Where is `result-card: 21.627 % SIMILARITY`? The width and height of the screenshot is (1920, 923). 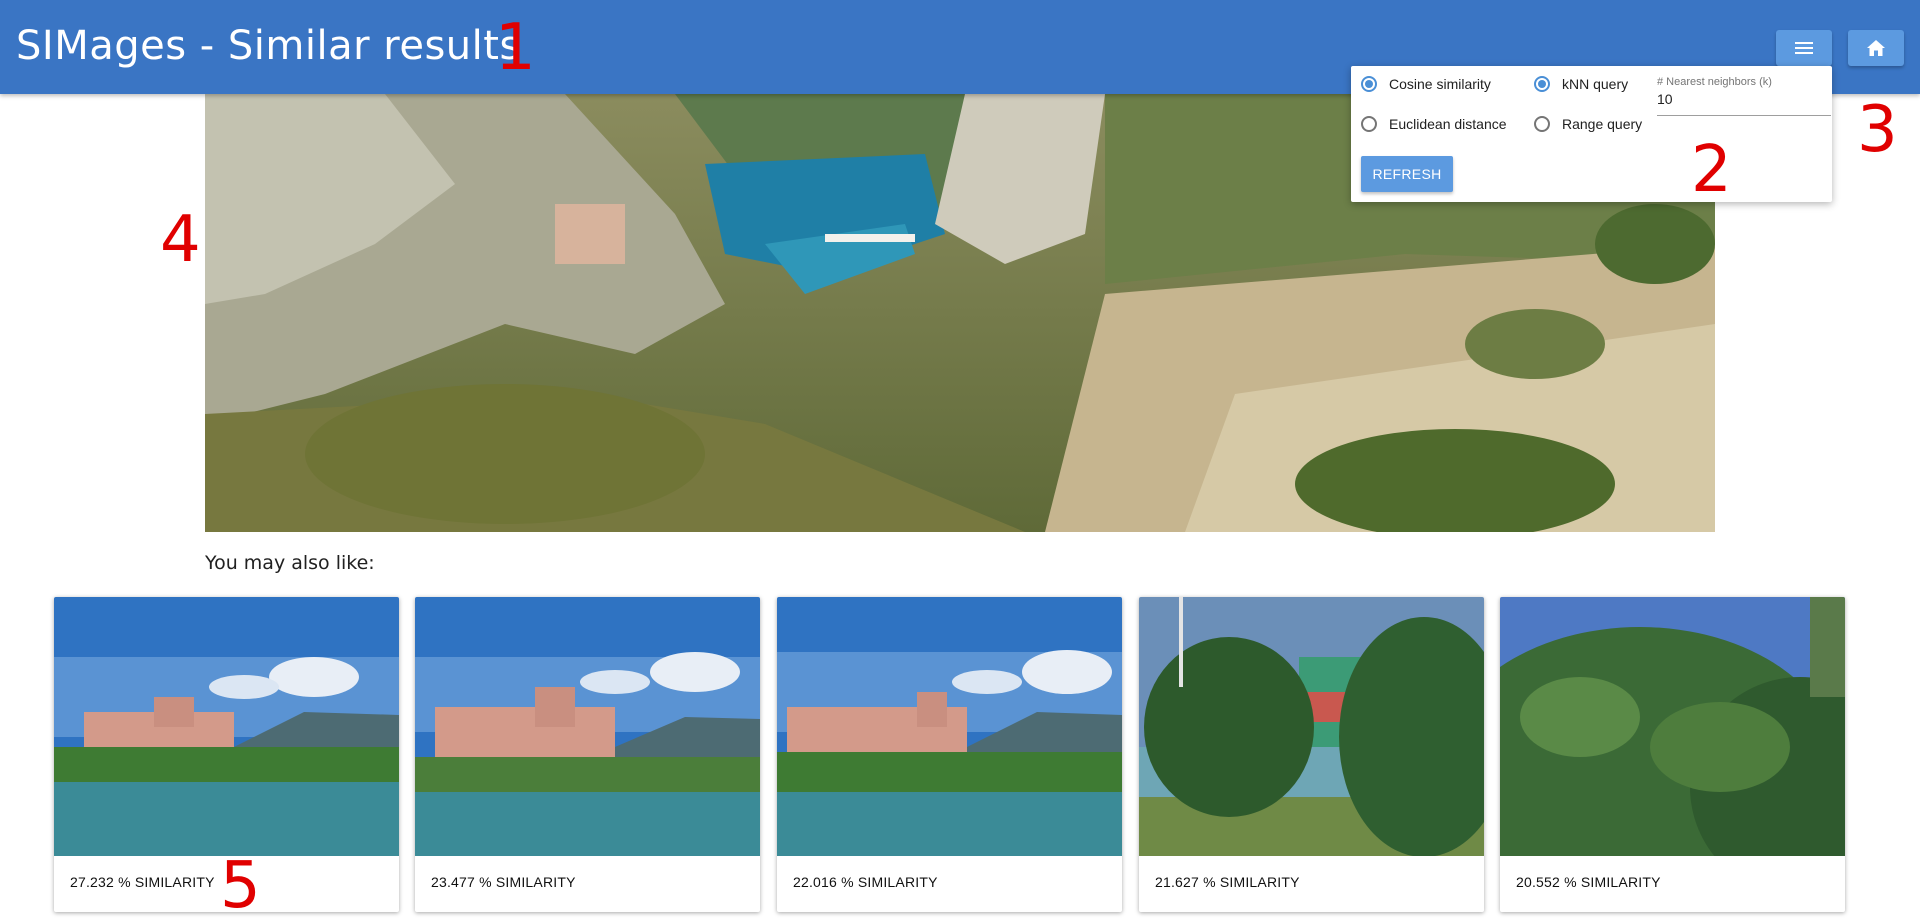 result-card: 21.627 % SIMILARITY is located at coordinates (1311, 754).